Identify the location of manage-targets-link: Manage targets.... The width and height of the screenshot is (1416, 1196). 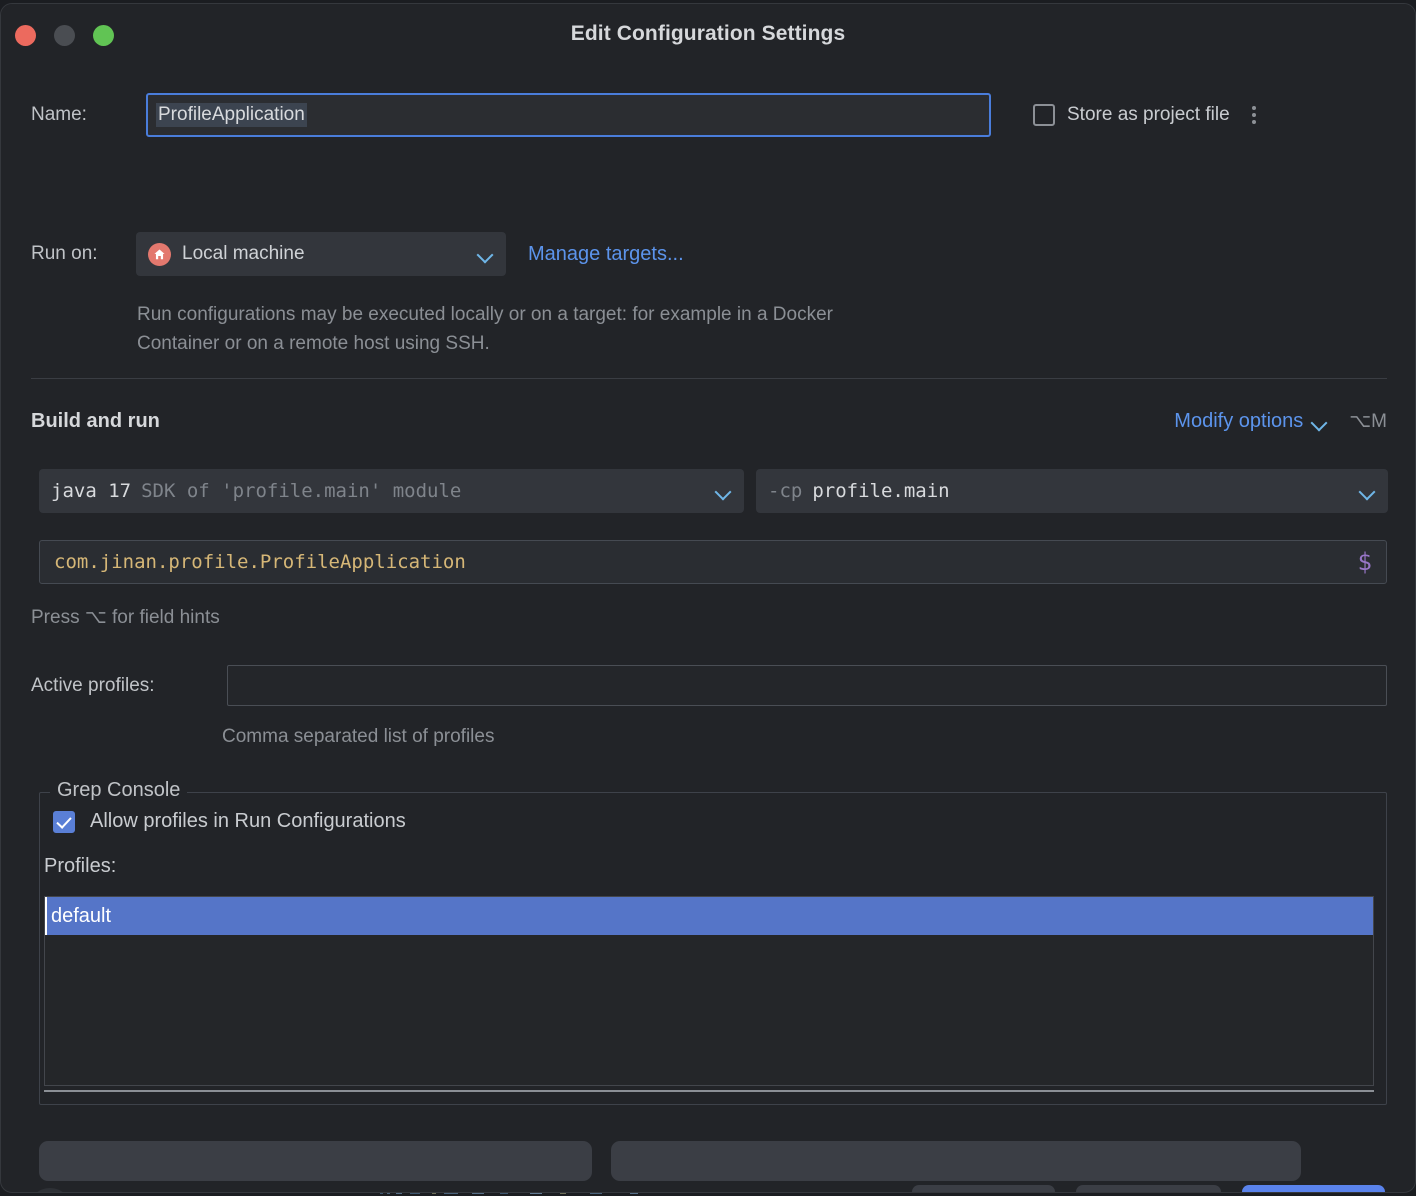
(606, 254).